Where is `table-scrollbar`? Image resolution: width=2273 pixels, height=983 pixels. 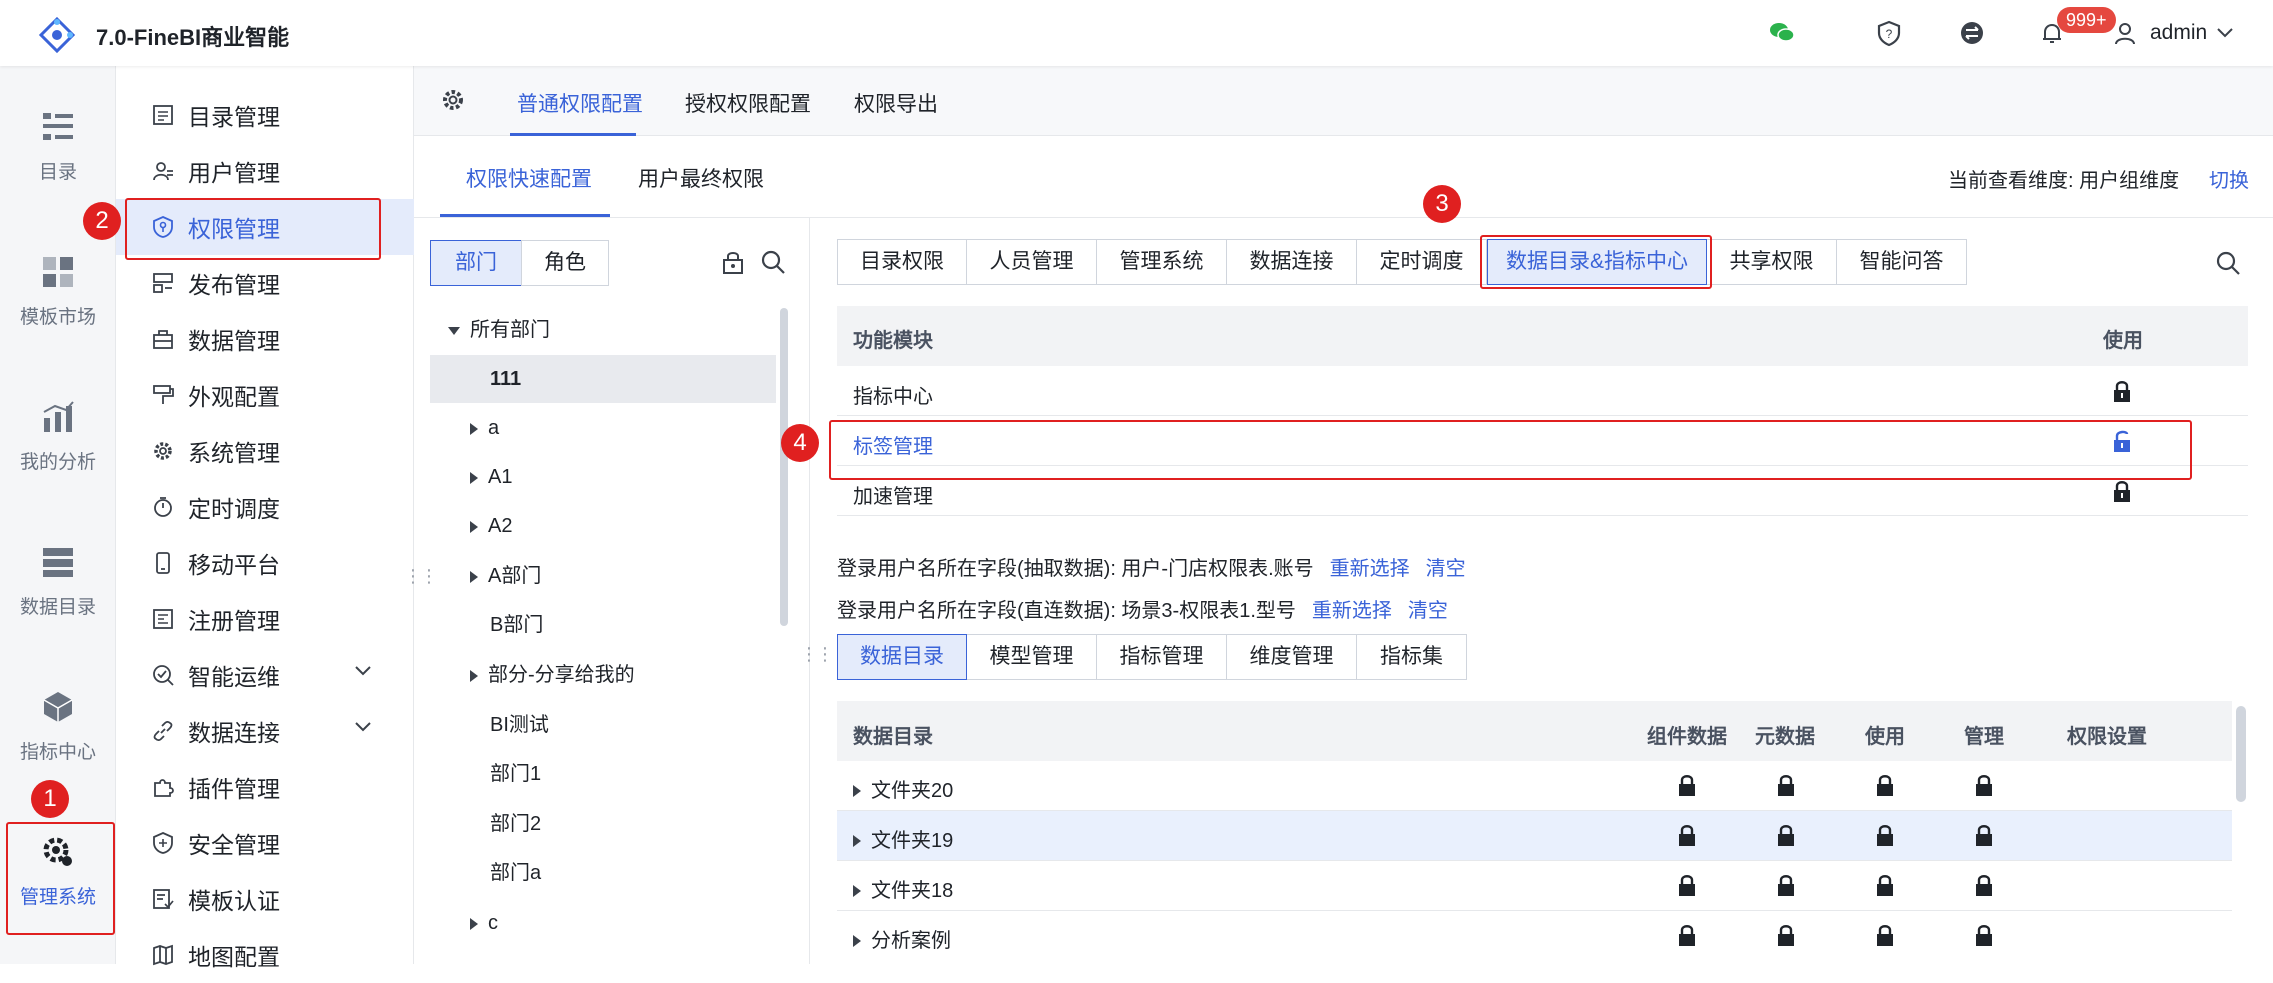 table-scrollbar is located at coordinates (2241, 754).